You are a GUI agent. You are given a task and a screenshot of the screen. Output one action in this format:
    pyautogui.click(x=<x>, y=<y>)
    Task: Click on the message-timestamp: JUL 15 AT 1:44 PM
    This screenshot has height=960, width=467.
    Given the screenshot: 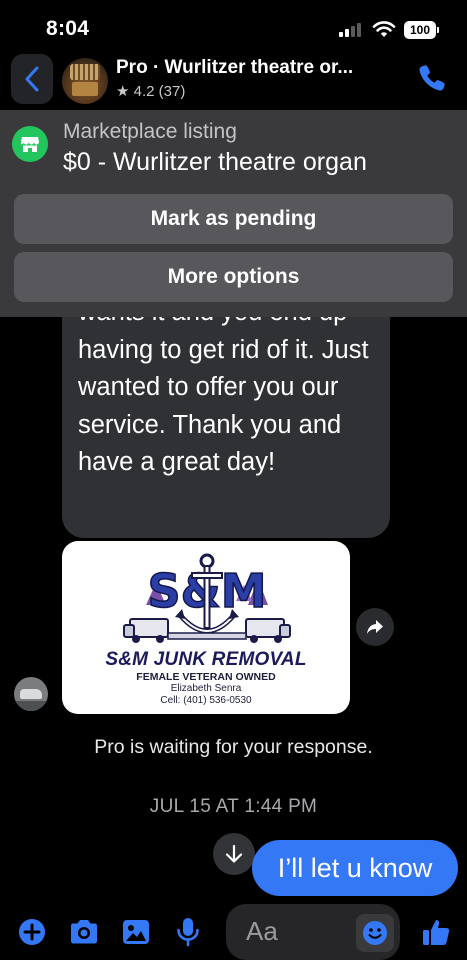 What is the action you would take?
    pyautogui.click(x=233, y=806)
    